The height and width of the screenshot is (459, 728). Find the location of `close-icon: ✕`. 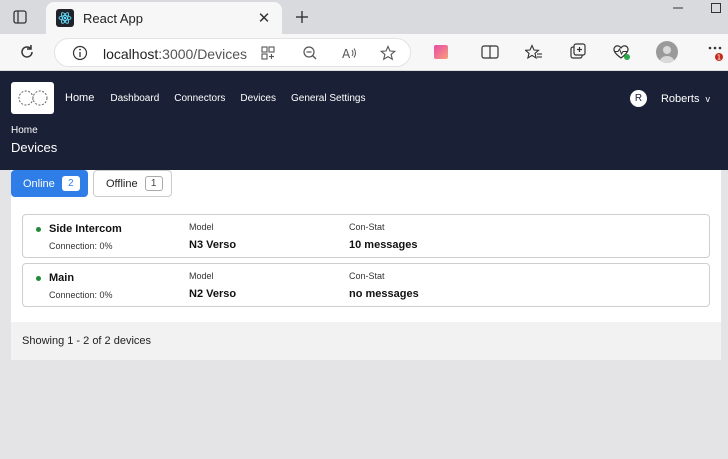

close-icon: ✕ is located at coordinates (264, 18).